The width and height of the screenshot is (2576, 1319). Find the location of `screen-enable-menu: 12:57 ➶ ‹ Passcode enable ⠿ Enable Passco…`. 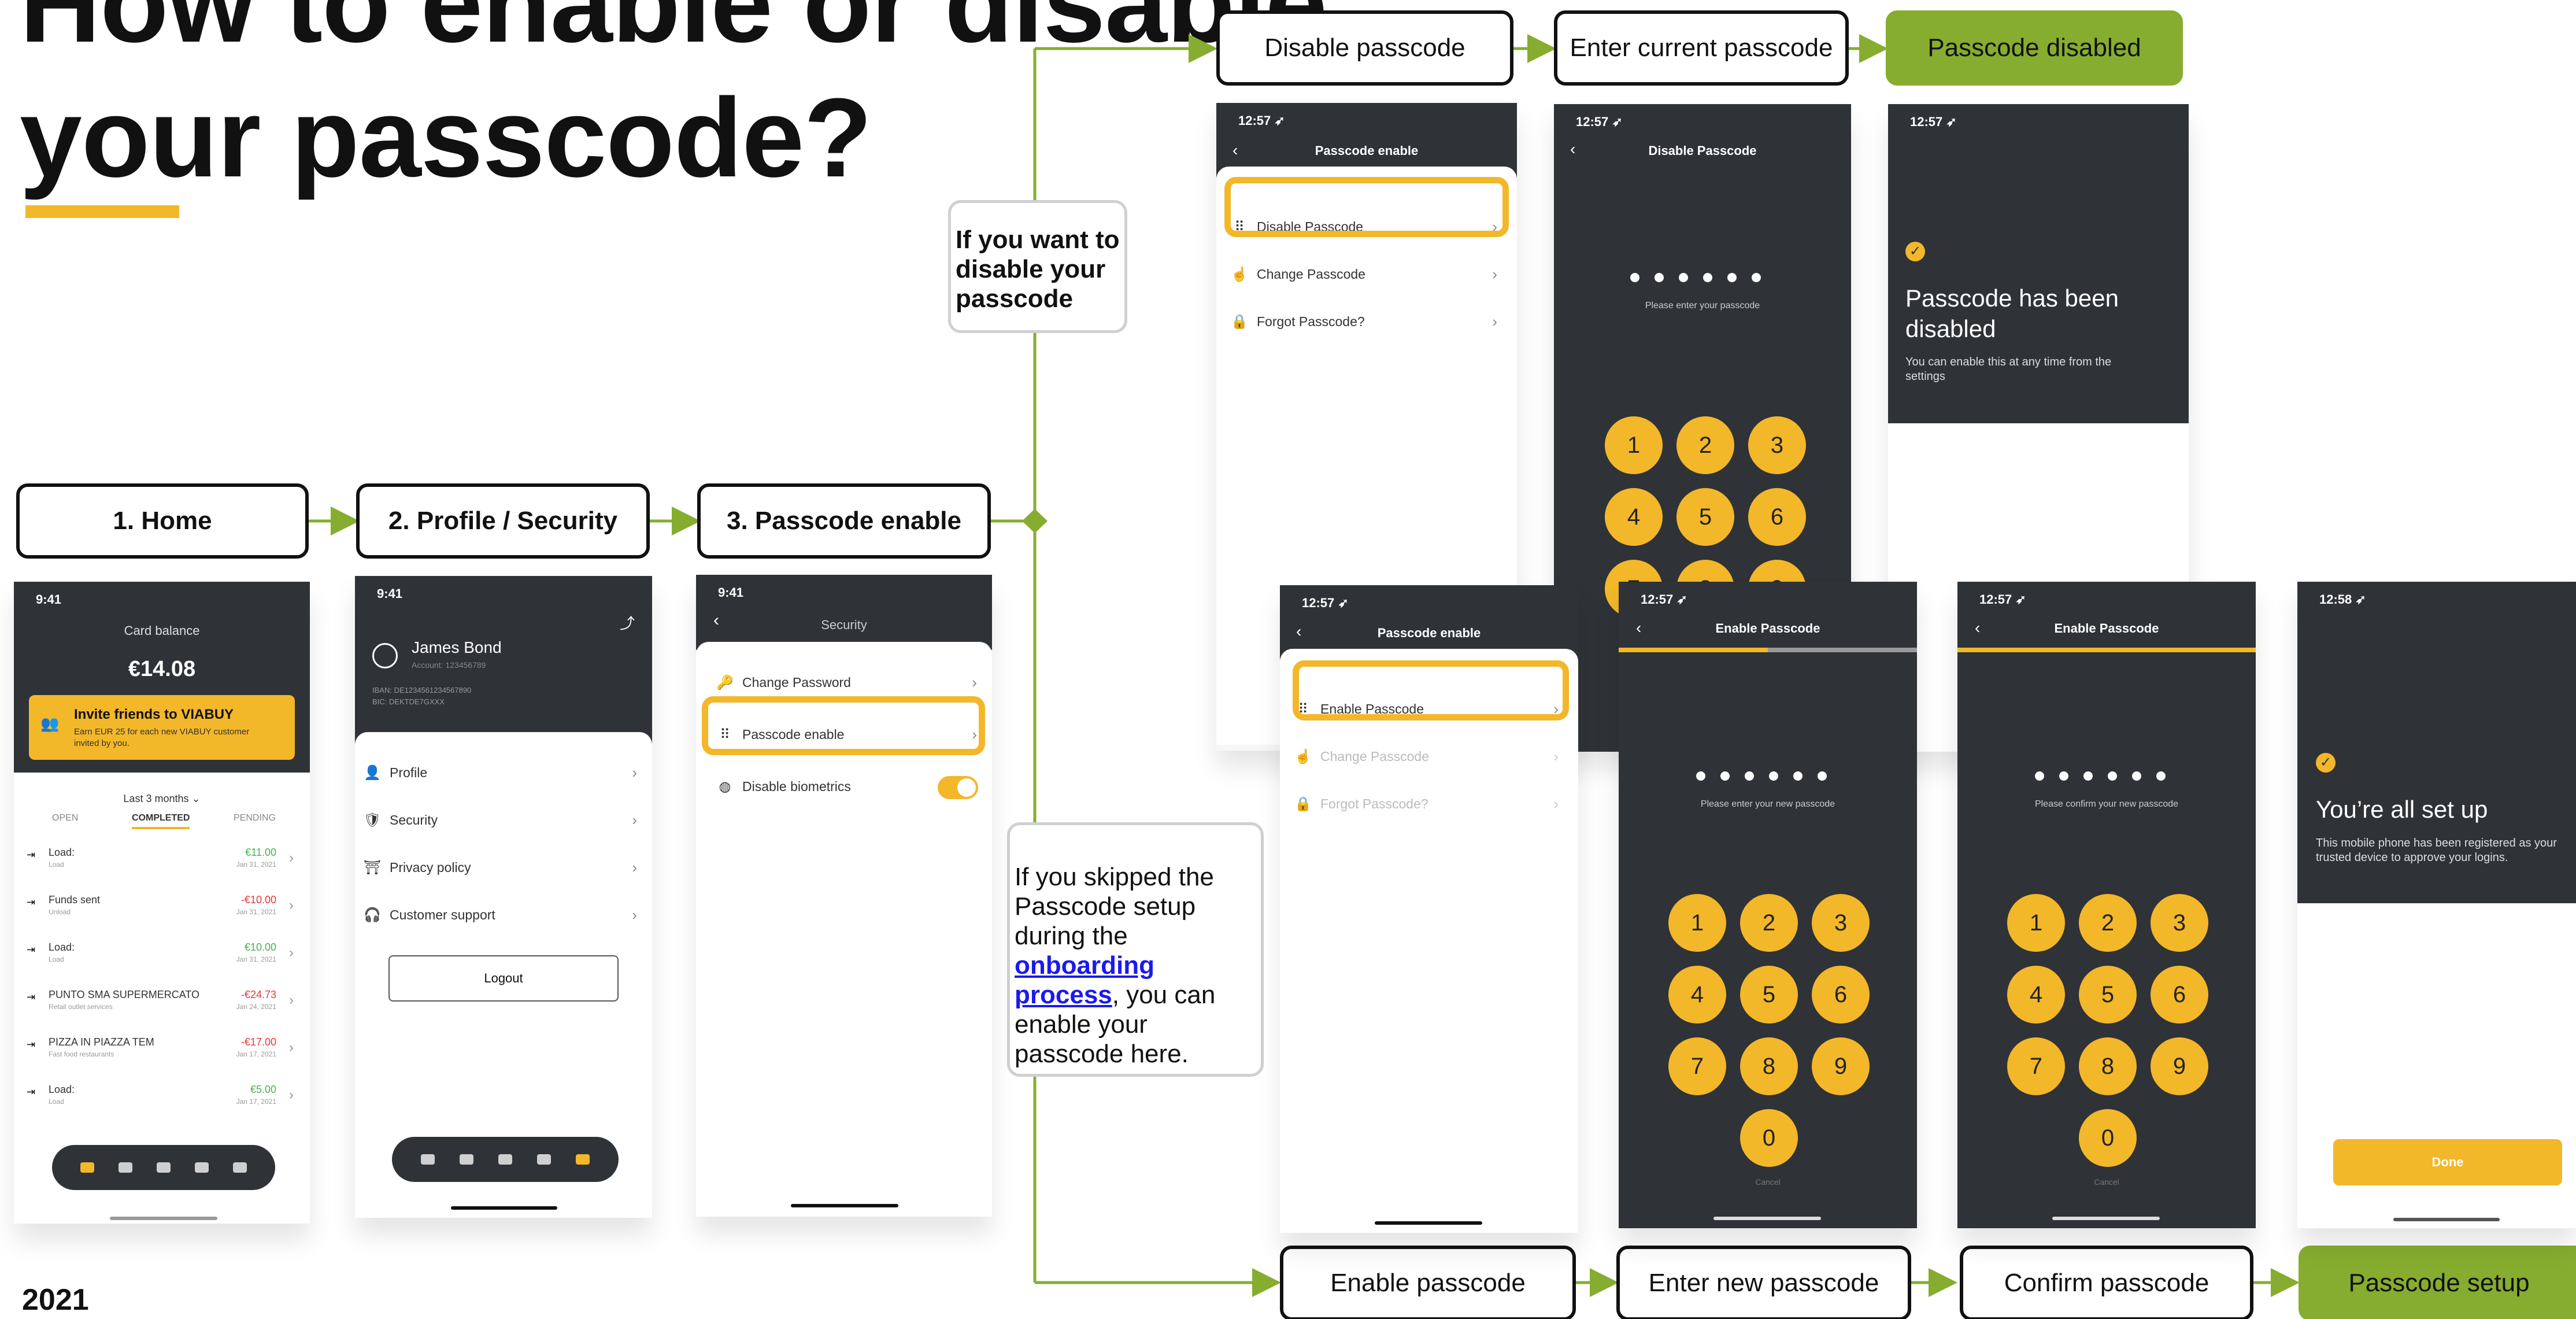

screen-enable-menu: 12:57 ➶ ‹ Passcode enable ⠿ Enable Passco… is located at coordinates (1429, 909).